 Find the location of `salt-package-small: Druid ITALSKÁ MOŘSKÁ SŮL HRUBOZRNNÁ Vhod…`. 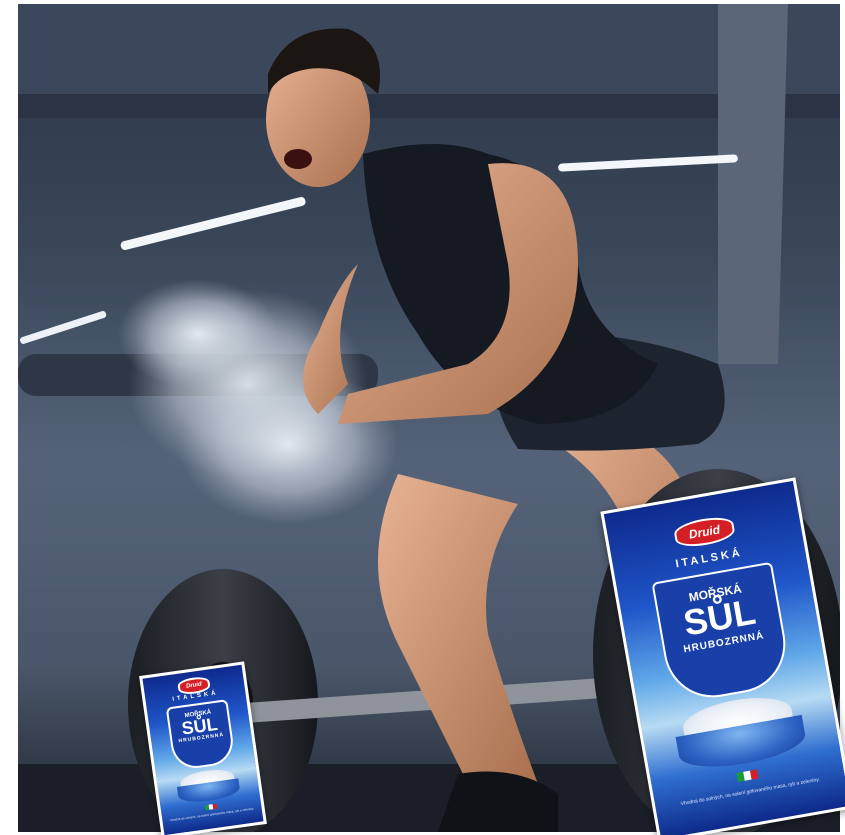

salt-package-small: Druid ITALSKÁ MOŘSKÁ SŮL HRUBOZRNNÁ Vhod… is located at coordinates (203, 748).